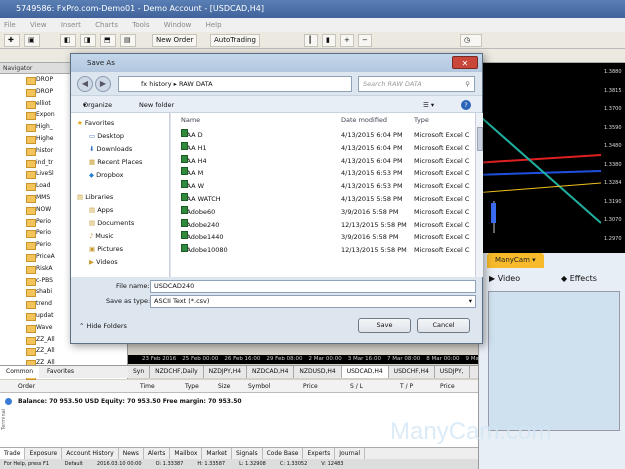  Describe the element at coordinates (217, 453) in the screenshot. I see `terminal-tab: Market` at that location.